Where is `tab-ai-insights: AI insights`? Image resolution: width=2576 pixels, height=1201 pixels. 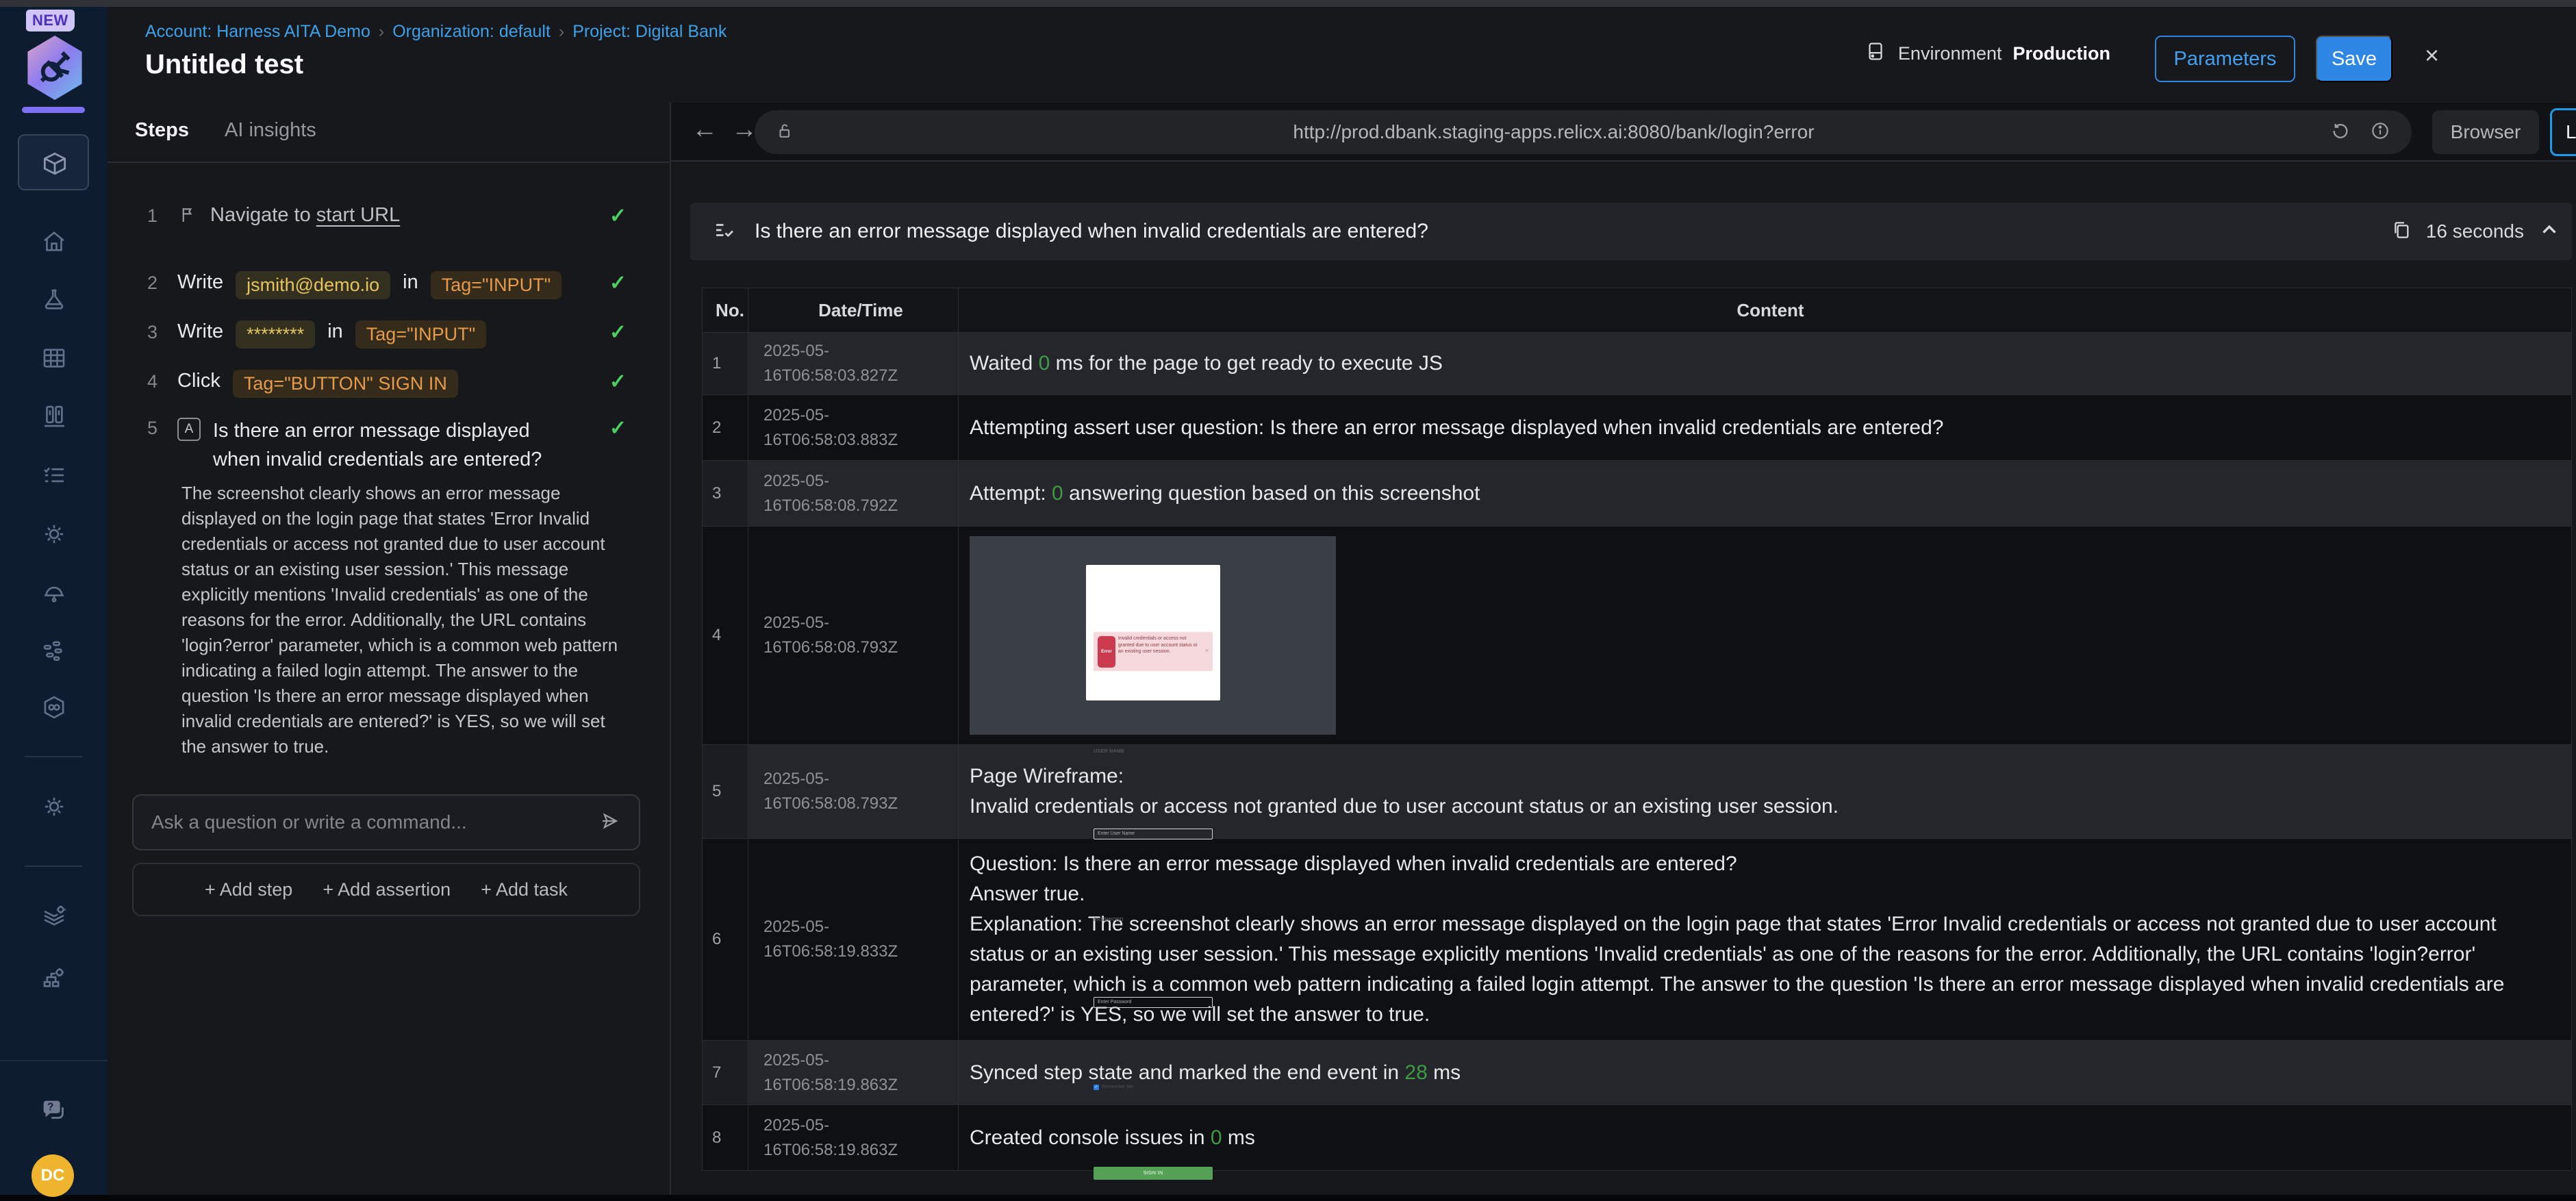
tab-ai-insights: AI insights is located at coordinates (270, 131).